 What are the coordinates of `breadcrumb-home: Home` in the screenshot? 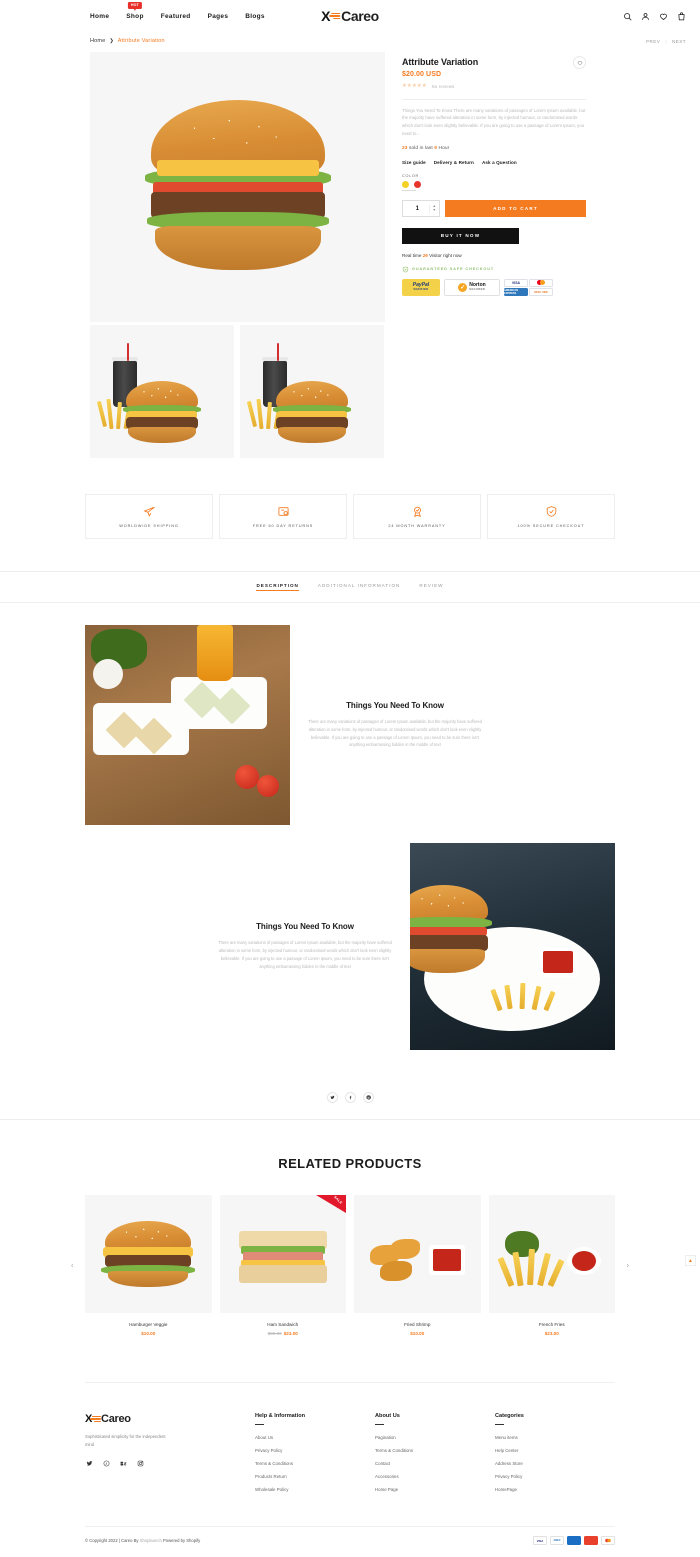 It's located at (97, 41).